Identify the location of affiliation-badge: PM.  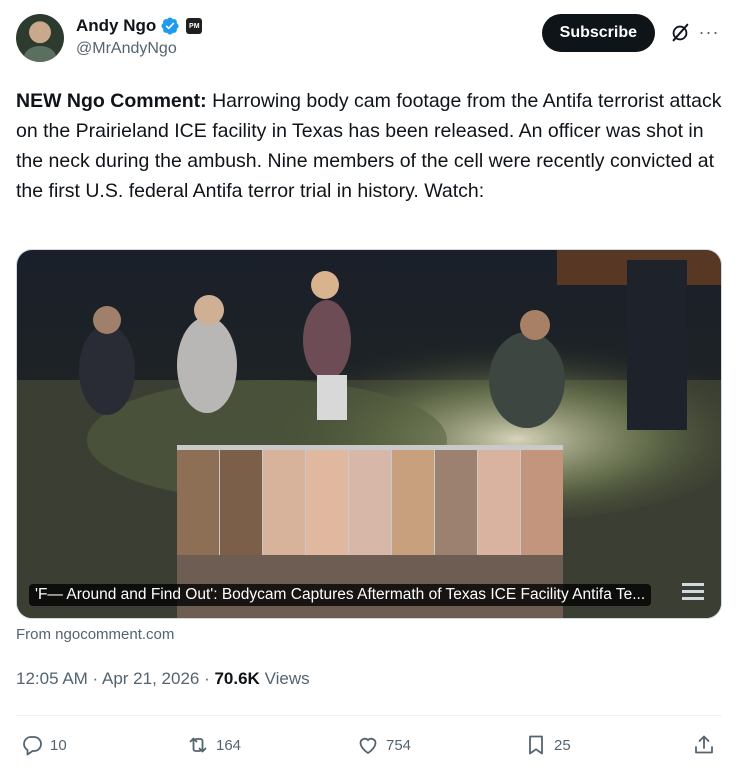
(194, 26).